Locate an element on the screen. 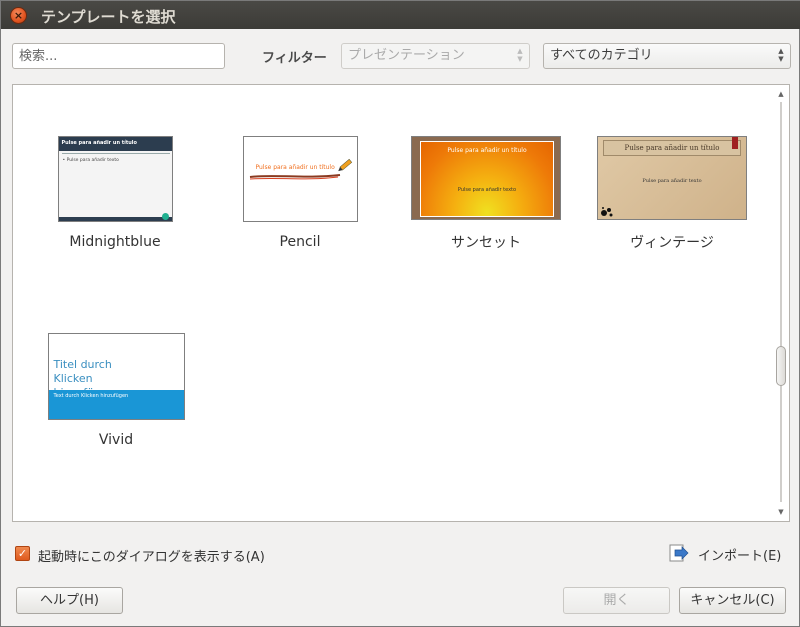 This screenshot has height=627, width=800. document-type-select: プレゼンテーション ▲ ▼ is located at coordinates (435, 56).